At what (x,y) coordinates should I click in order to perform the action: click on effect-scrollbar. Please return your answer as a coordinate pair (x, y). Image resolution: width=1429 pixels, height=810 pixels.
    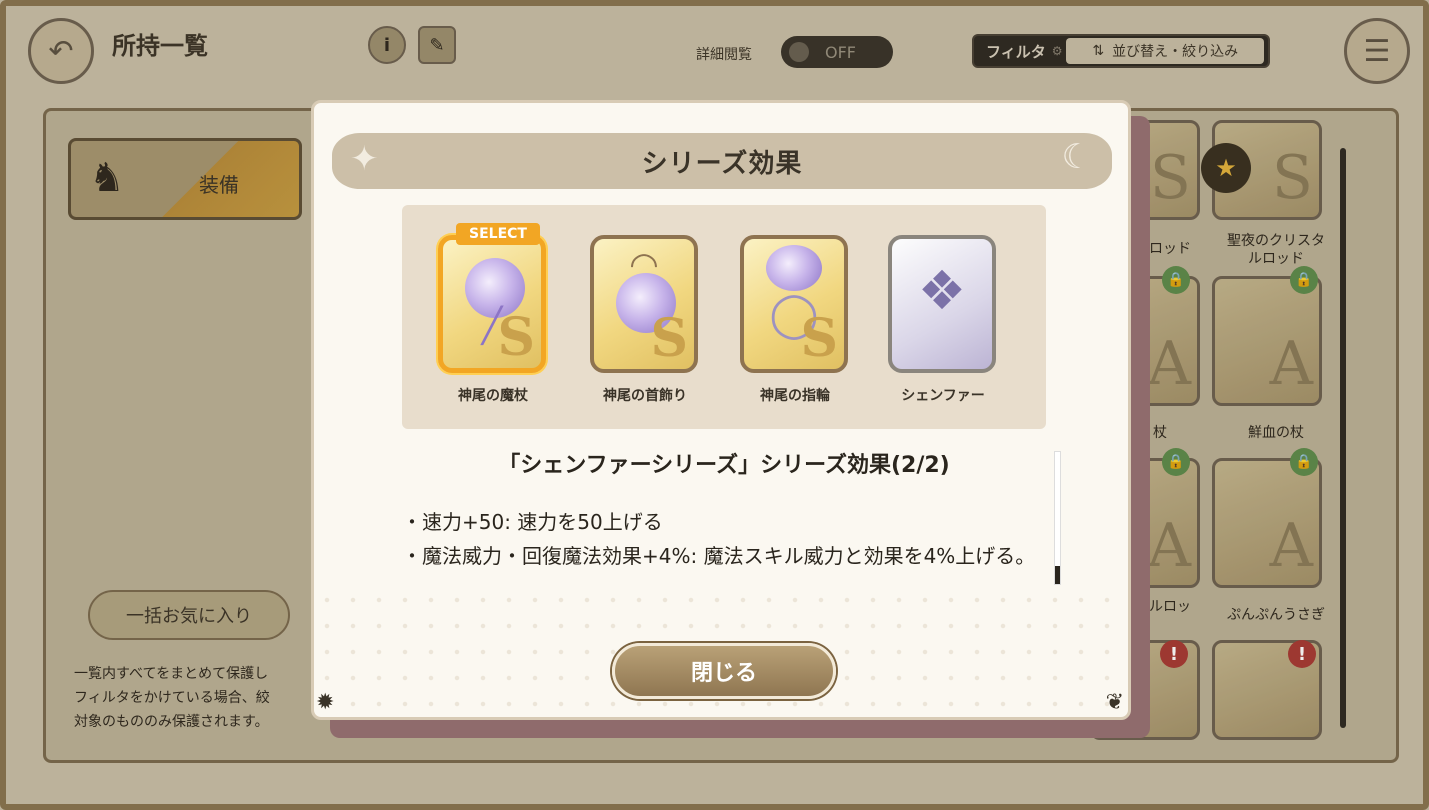
    Looking at the image, I should click on (1057, 518).